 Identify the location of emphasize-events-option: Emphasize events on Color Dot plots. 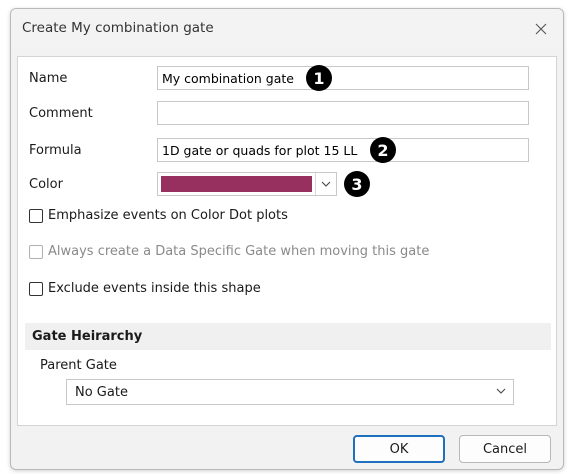
(158, 215).